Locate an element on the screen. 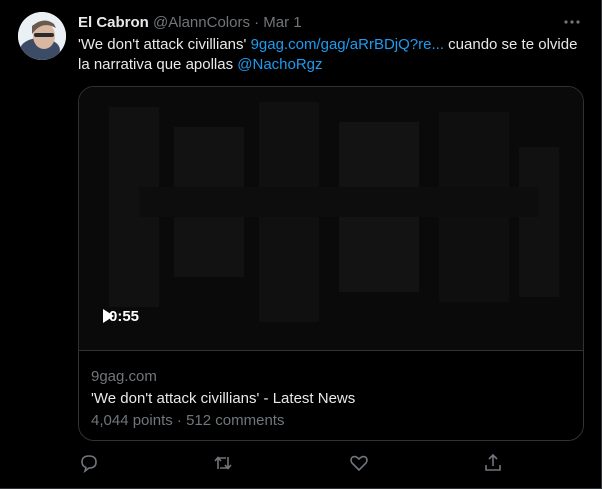 This screenshot has height=489, width=602. display-name: El Cabron is located at coordinates (113, 22).